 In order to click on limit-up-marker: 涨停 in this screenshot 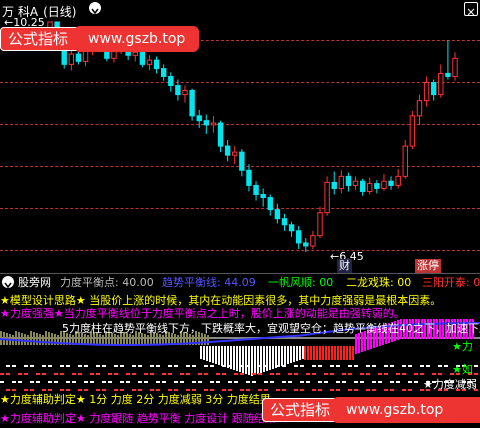, I will do `click(428, 266)`.